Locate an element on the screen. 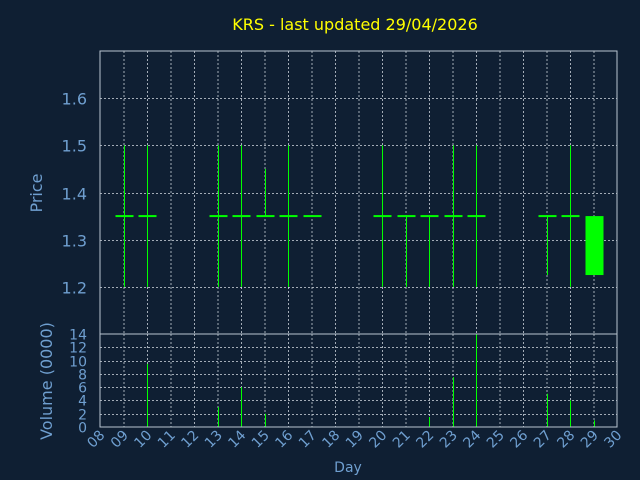 The height and width of the screenshot is (480, 640). price-y-tick-label: 1.4 is located at coordinates (74, 194).